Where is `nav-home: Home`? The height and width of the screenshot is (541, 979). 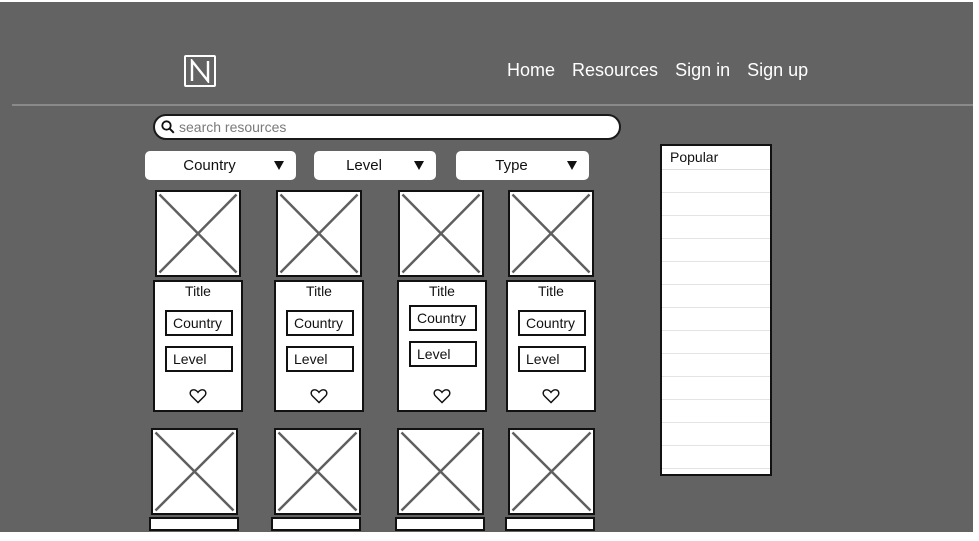
nav-home: Home is located at coordinates (531, 70).